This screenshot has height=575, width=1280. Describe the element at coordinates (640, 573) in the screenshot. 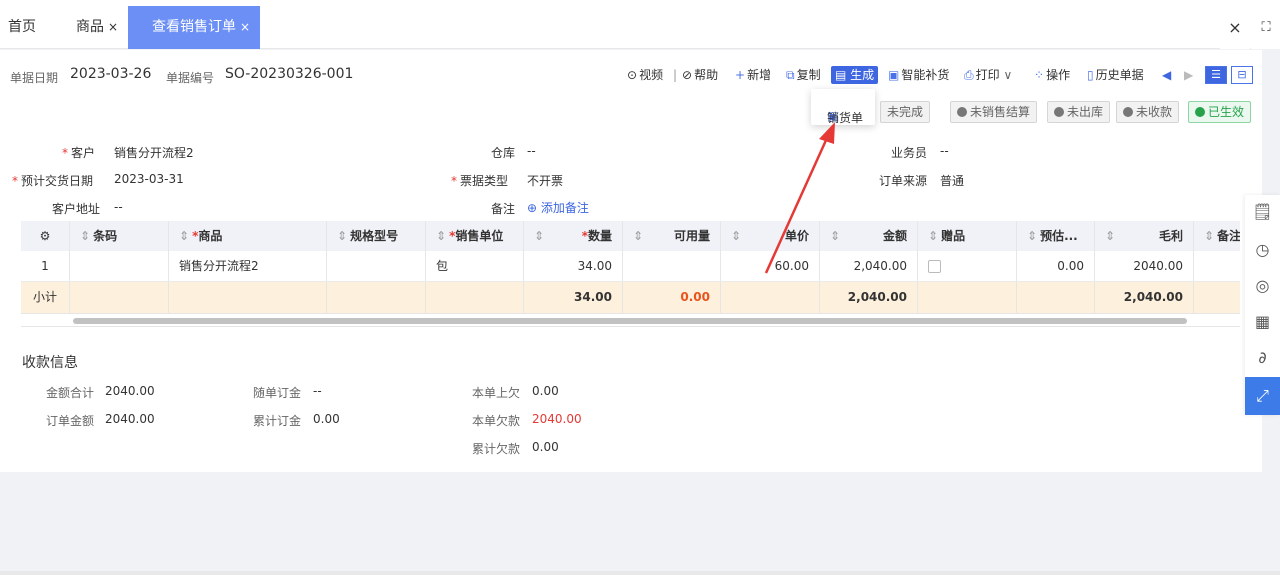

I see `bottom-border` at that location.